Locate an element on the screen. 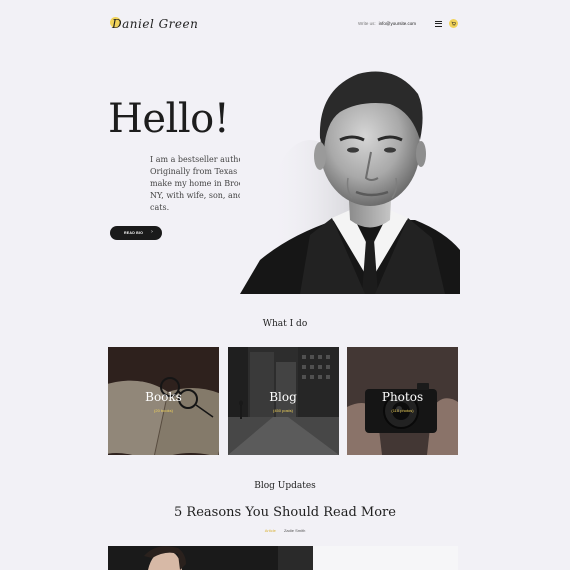 Image resolution: width=570 pixels, height=570 pixels. cart-icon is located at coordinates (453, 23).